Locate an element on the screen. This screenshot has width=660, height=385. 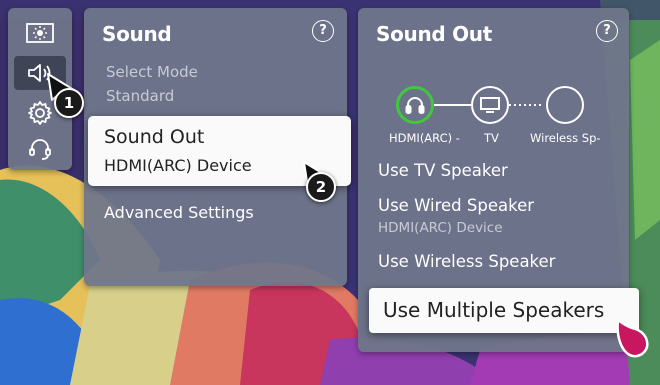
magic-remote-pointer-icon is located at coordinates (632, 338).